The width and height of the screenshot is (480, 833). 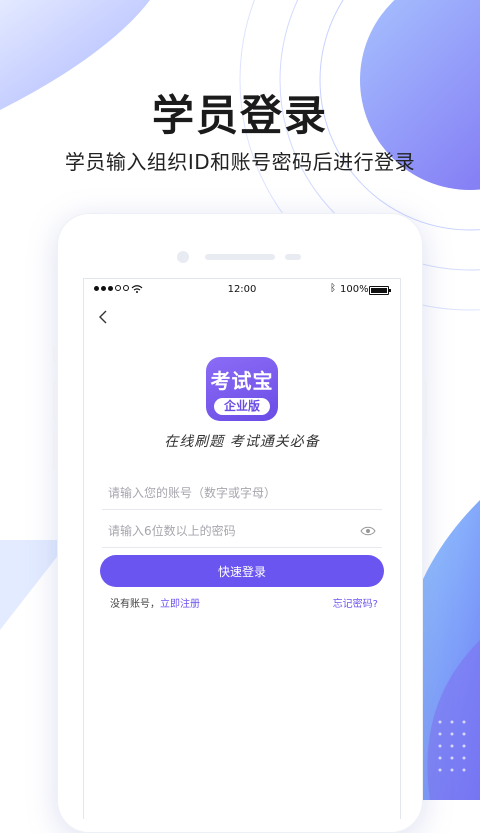 I want to click on hero-subtitle: 学员输入组织ID和账号密码后进行登录, so click(x=240, y=162).